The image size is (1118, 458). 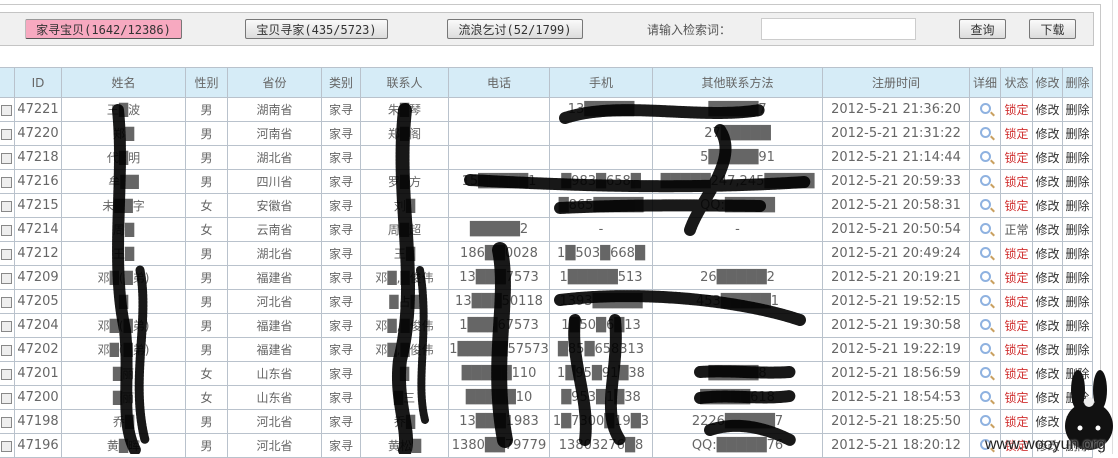 I want to click on header-other-contact: 其他联系方法, so click(x=737, y=82).